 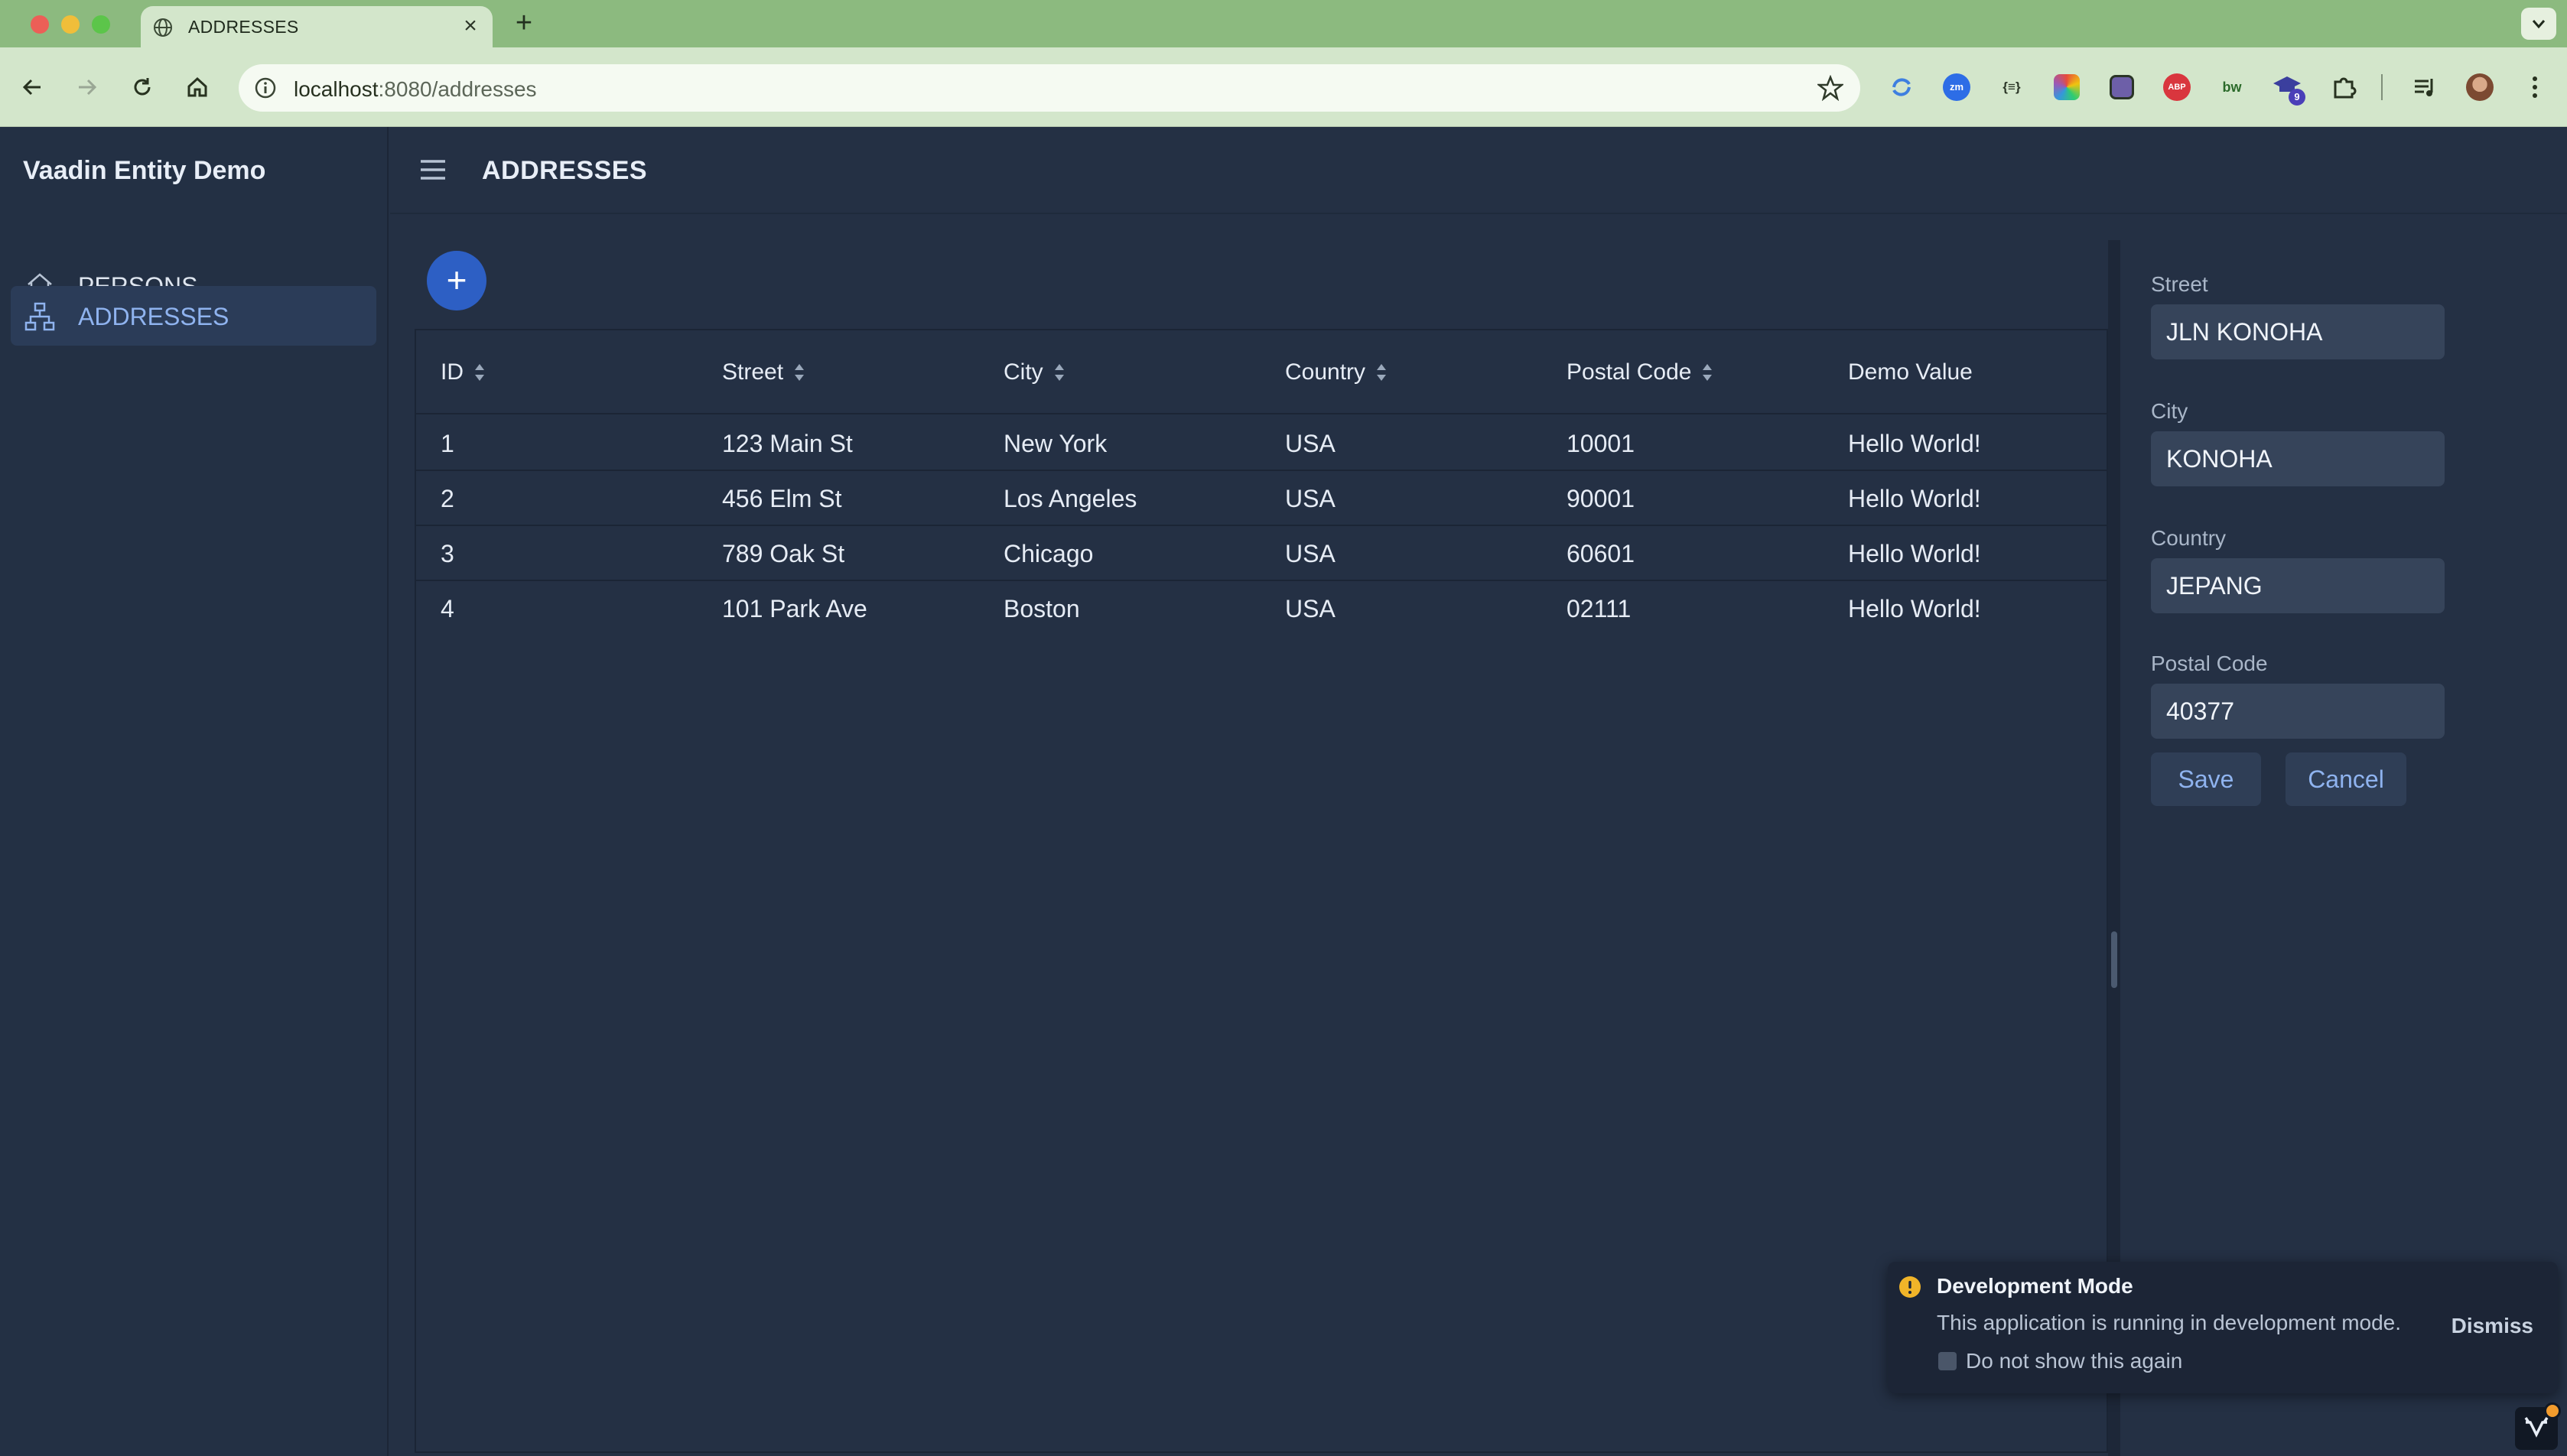 What do you see at coordinates (153, 316) in the screenshot?
I see `nav-item-label: ADDRESSES` at bounding box center [153, 316].